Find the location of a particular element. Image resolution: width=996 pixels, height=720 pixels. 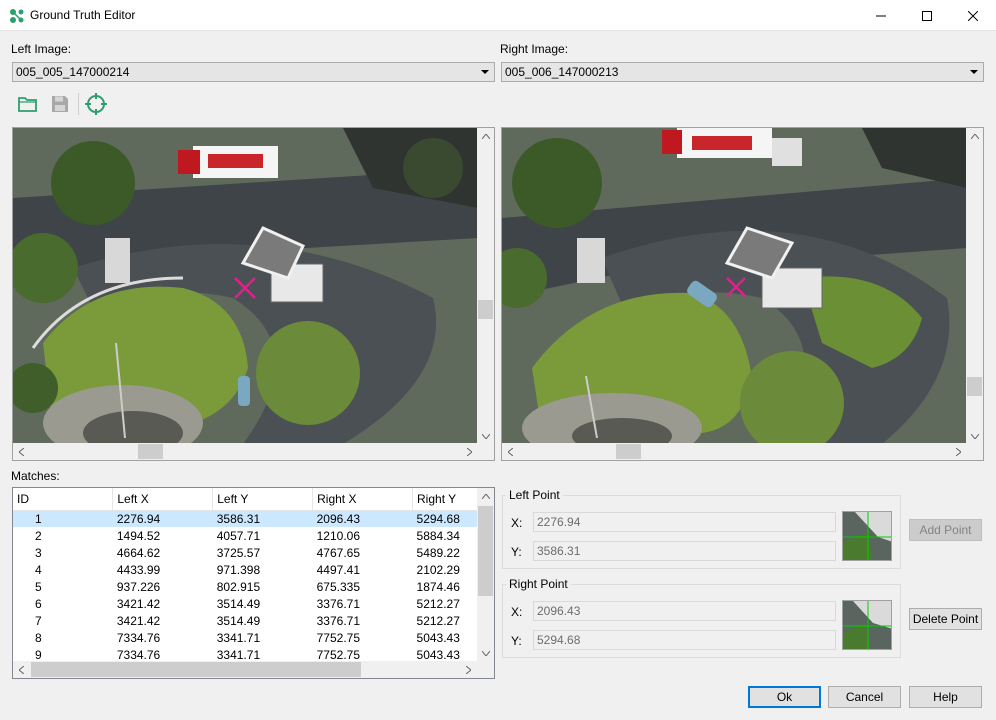

table-cell: 5 is located at coordinates (38, 586).